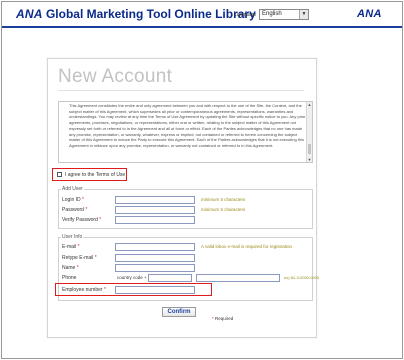 The image size is (404, 360). Describe the element at coordinates (155, 290) in the screenshot. I see `employee-number-input` at that location.